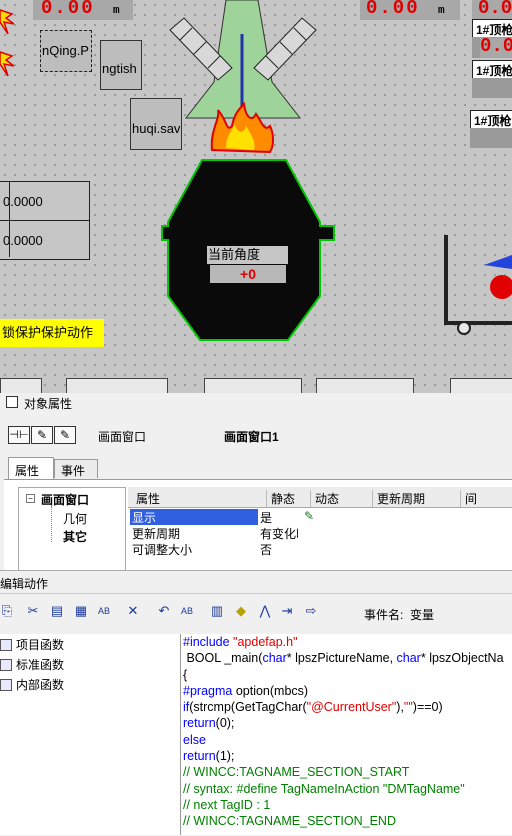  Describe the element at coordinates (248, 274) in the screenshot. I see `angle-value: +0` at that location.